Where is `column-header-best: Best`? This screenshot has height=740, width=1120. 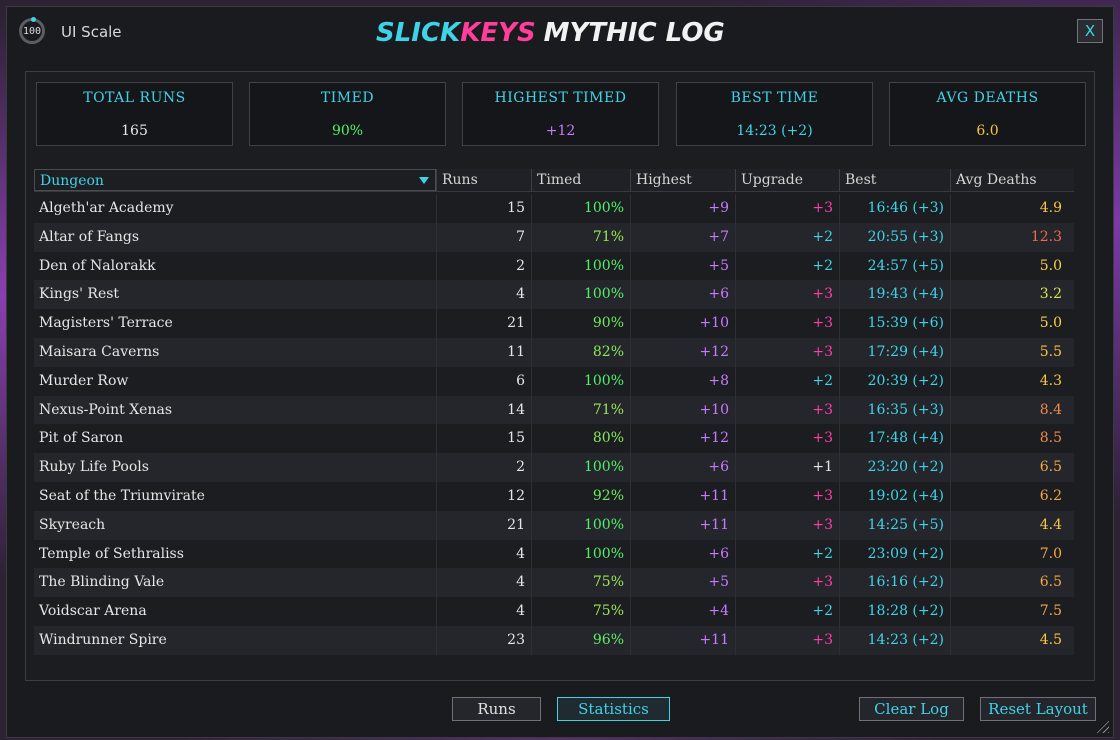 column-header-best: Best is located at coordinates (894, 180).